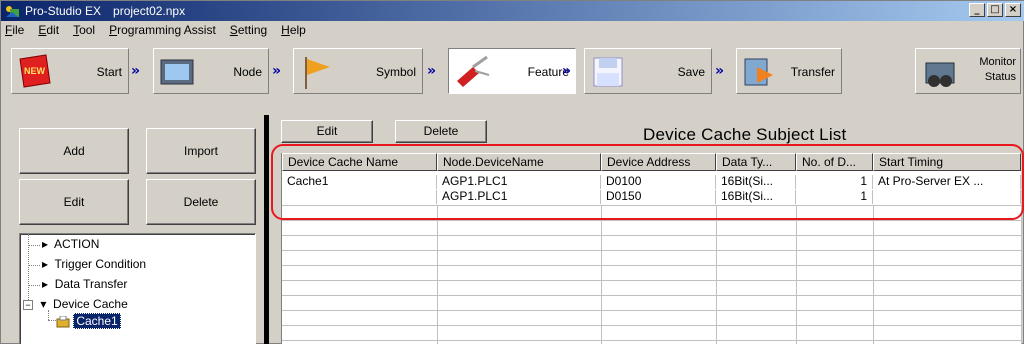 The image size is (1024, 344). I want to click on table-row: AGP1.PLC1 D0150 16Bit(Si... 1, so click(651, 197).